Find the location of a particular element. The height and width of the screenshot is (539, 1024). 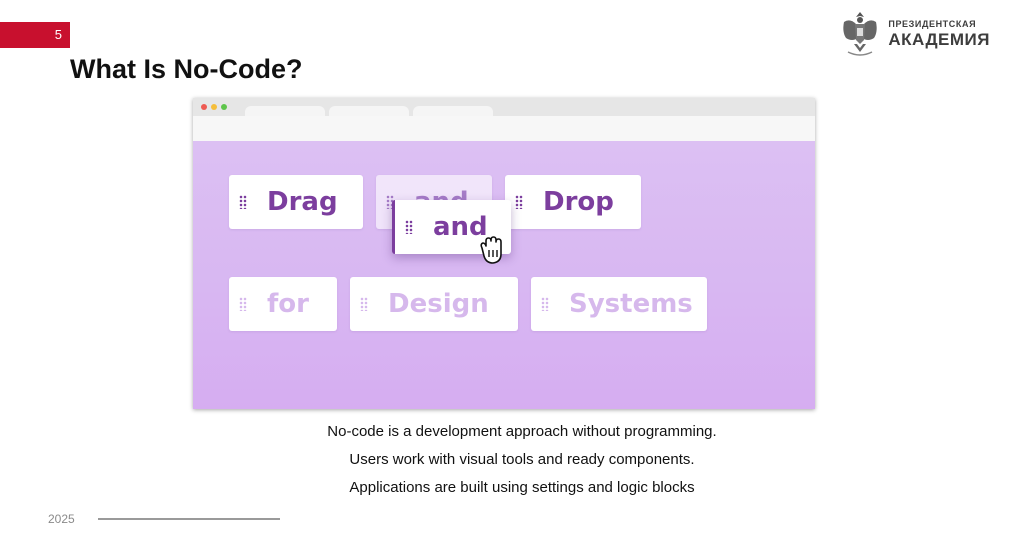

word-label: Drop is located at coordinates (578, 202).